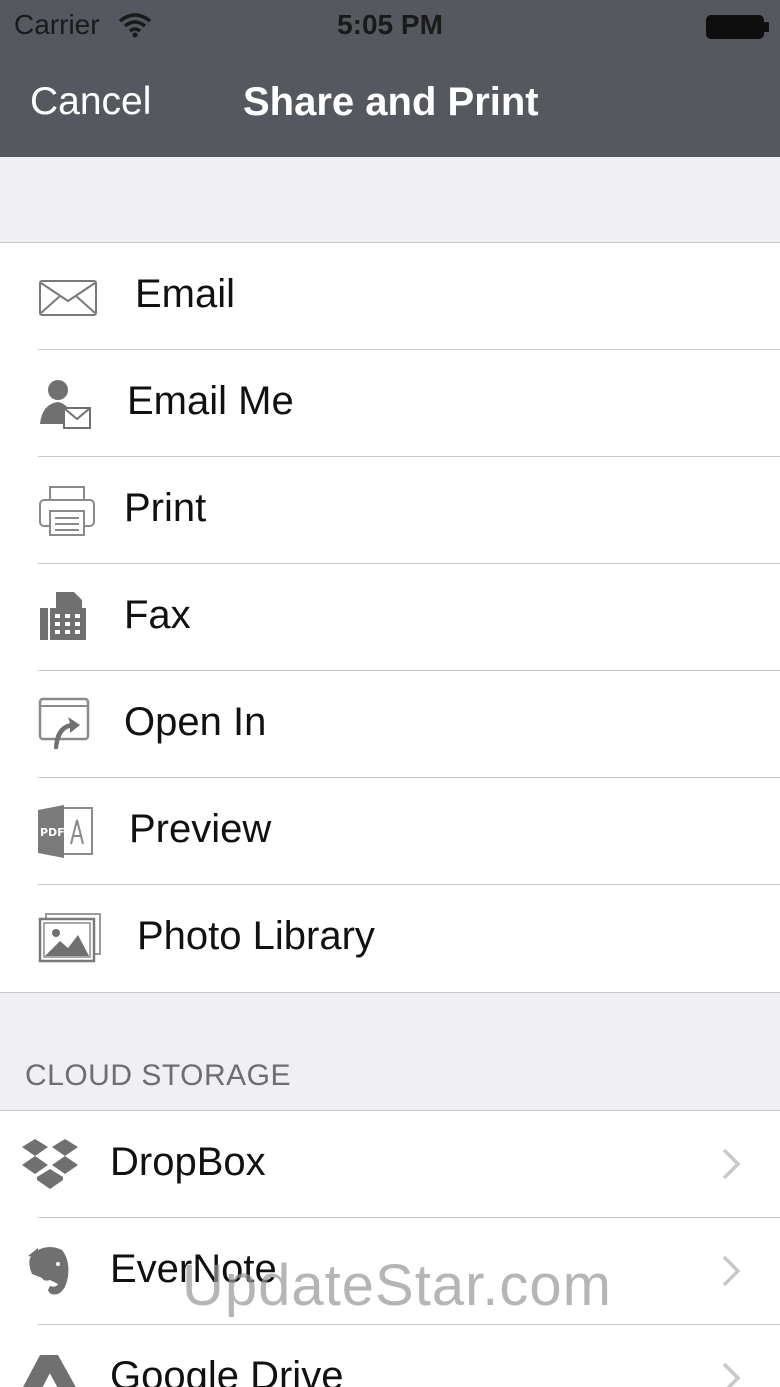 This screenshot has width=780, height=1387. What do you see at coordinates (67, 511) in the screenshot?
I see `printer-icon` at bounding box center [67, 511].